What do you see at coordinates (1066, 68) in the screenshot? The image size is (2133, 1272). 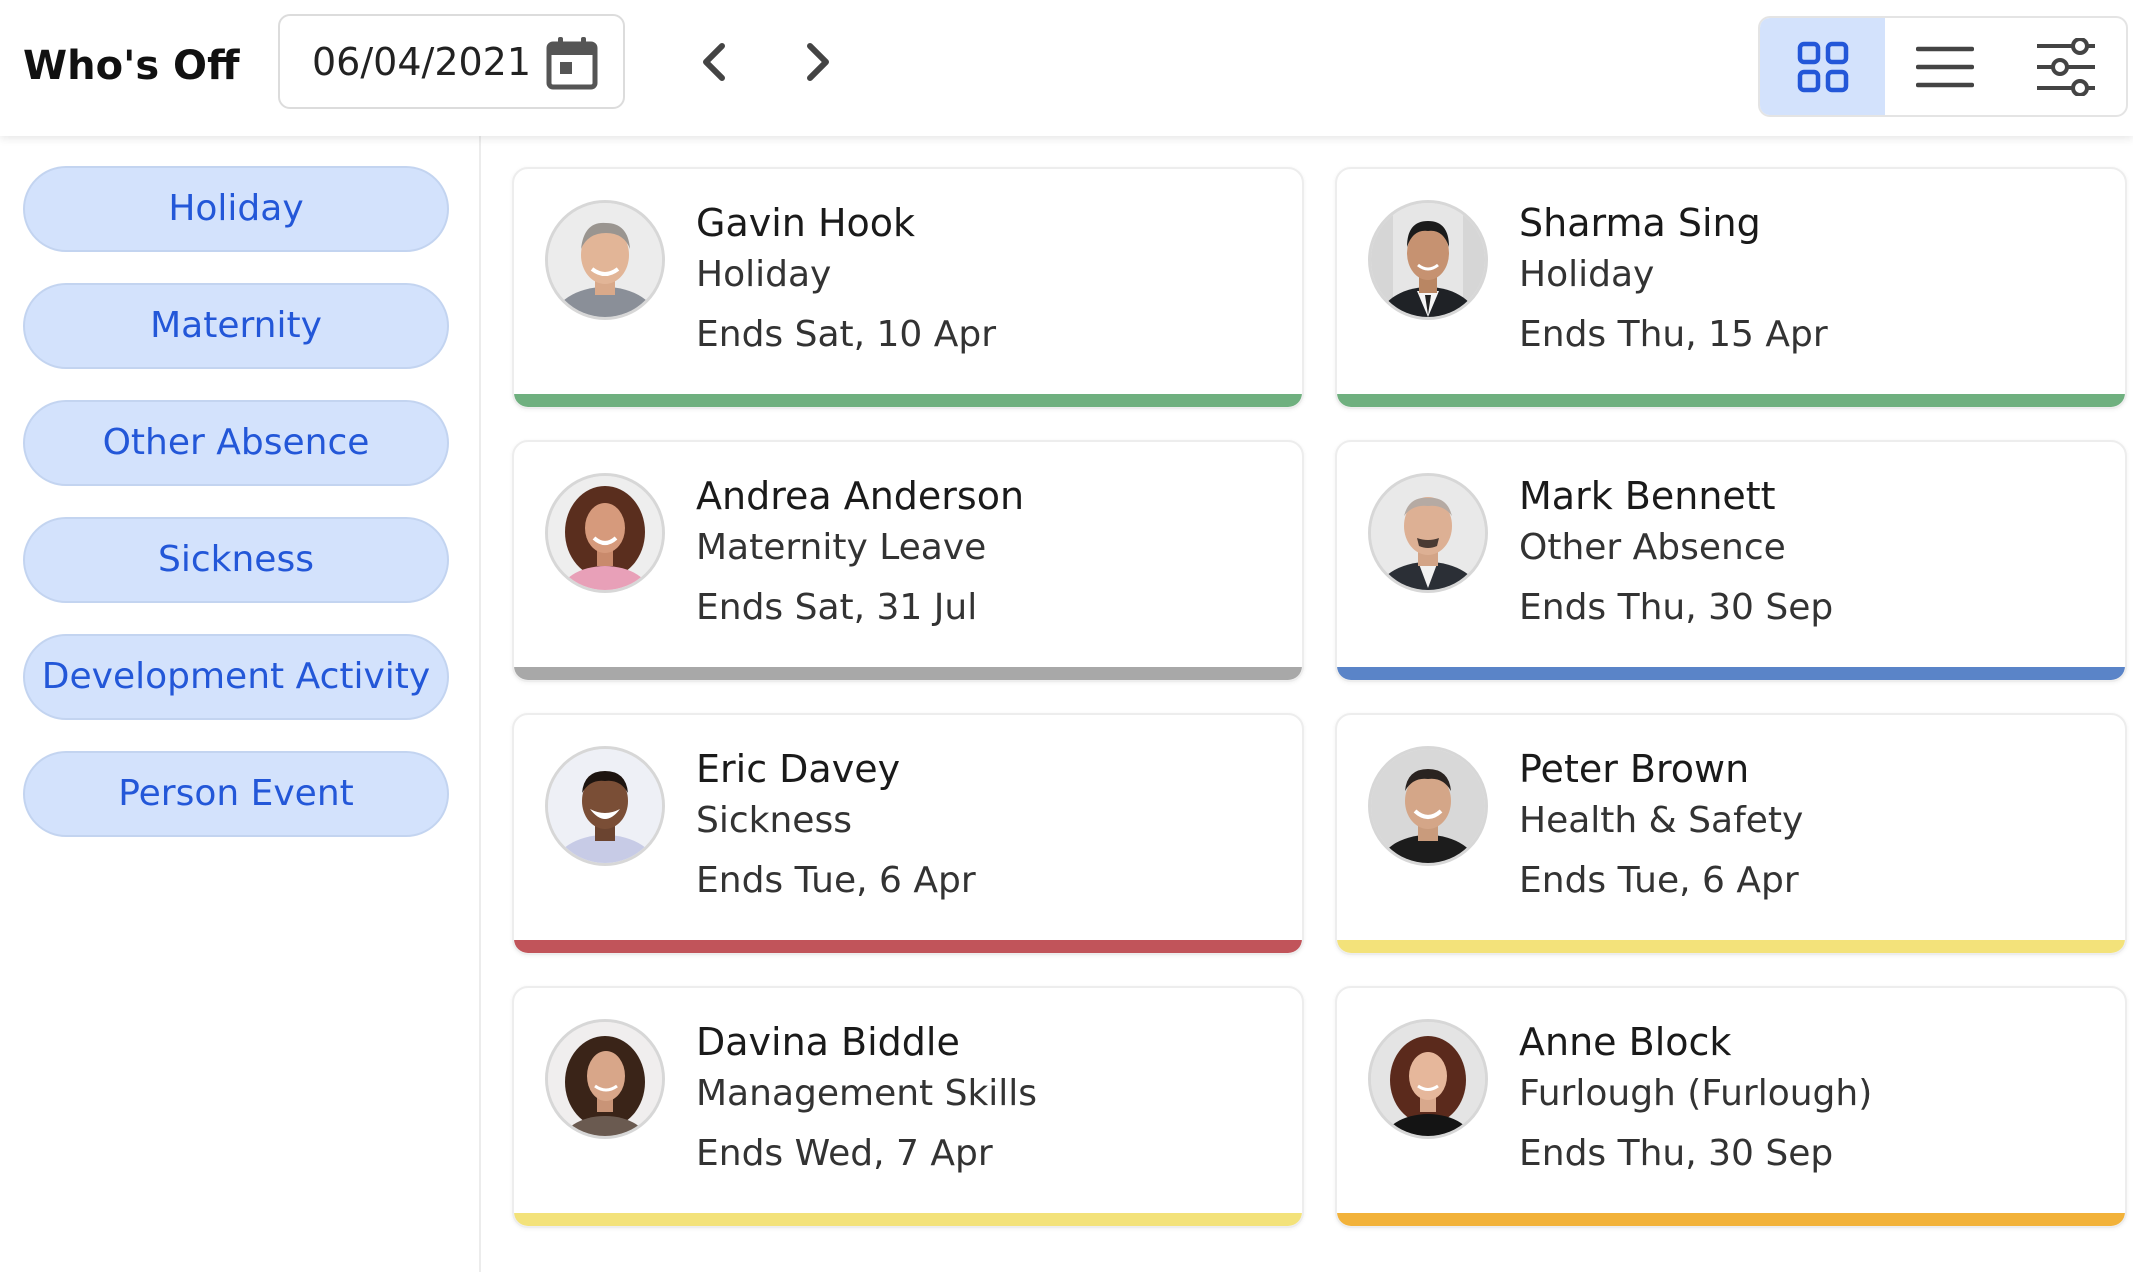 I see `top-bar: Who's Off 06/04/2021` at bounding box center [1066, 68].